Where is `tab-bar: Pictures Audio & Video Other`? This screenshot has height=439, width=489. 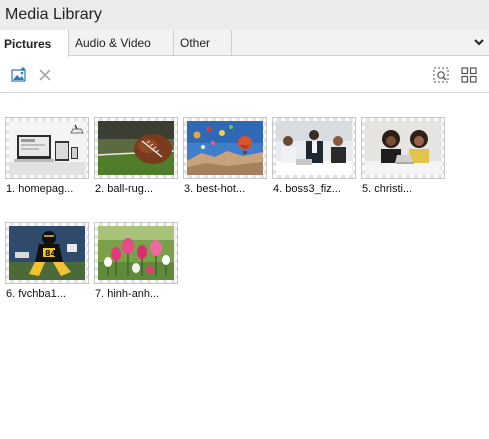 tab-bar: Pictures Audio & Video Other is located at coordinates (244, 43).